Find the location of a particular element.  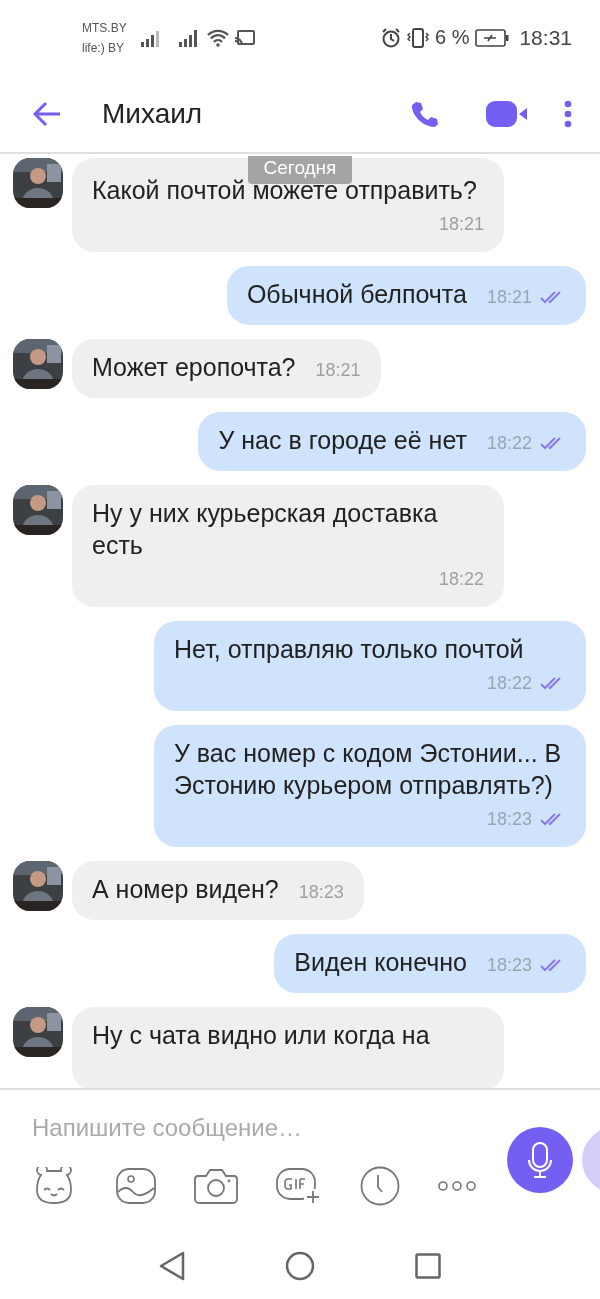

back-nav-icon is located at coordinates (172, 1265).